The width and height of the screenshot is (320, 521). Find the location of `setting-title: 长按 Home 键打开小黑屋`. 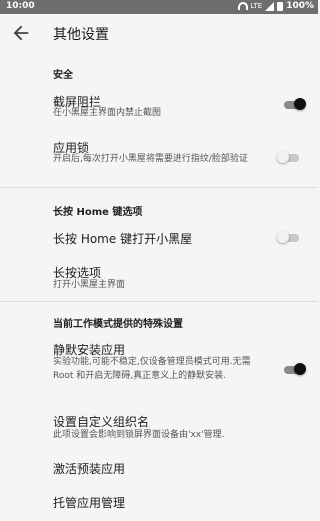

setting-title: 长按 Home 键打开小黑屋 is located at coordinates (123, 239).